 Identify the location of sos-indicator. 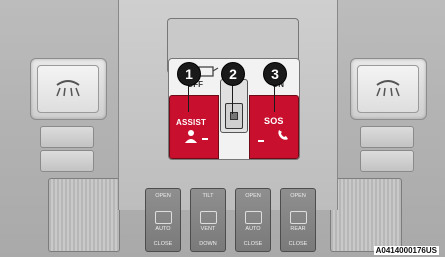
(261, 141).